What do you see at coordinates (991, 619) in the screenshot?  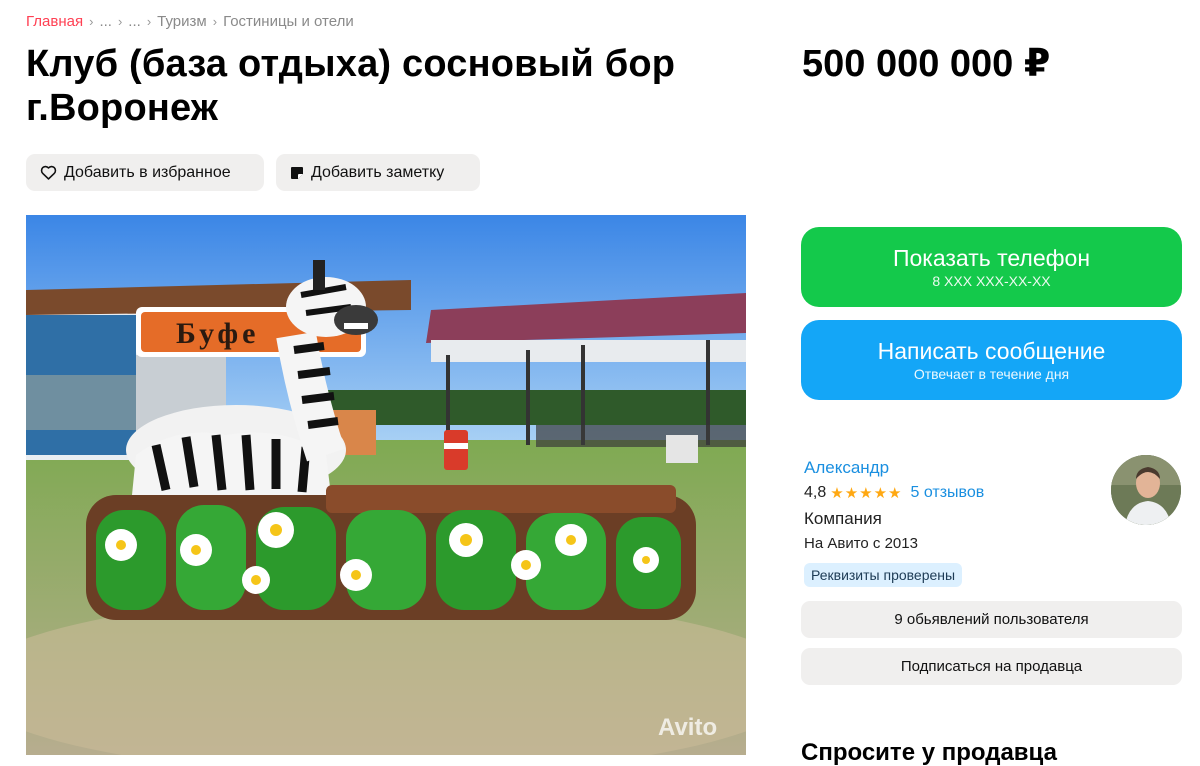 I see `user-listings-button: 9 обьявлений пользователя` at bounding box center [991, 619].